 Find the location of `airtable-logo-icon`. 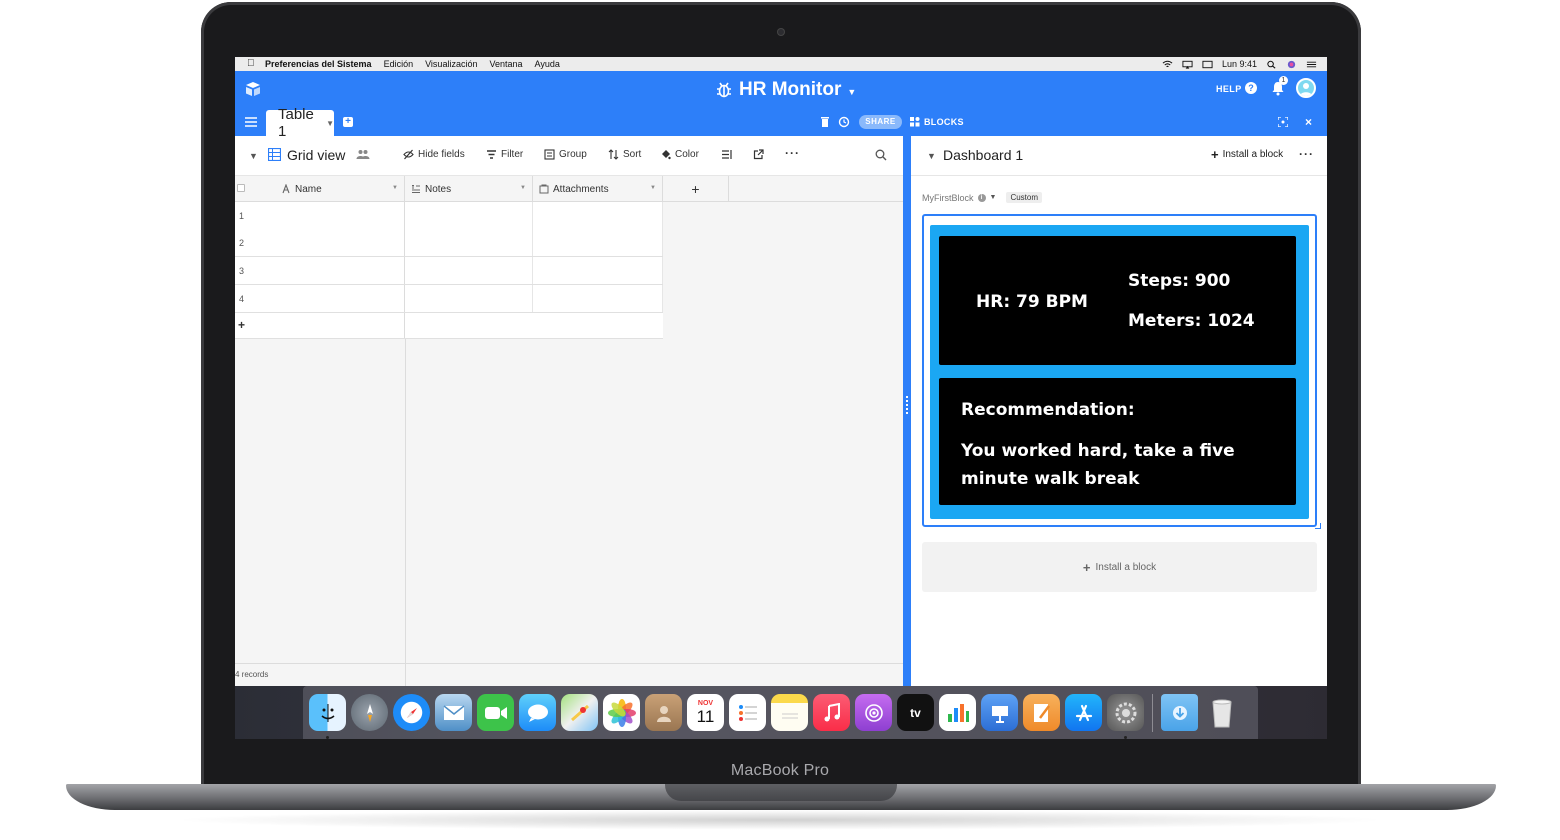

airtable-logo-icon is located at coordinates (253, 89).